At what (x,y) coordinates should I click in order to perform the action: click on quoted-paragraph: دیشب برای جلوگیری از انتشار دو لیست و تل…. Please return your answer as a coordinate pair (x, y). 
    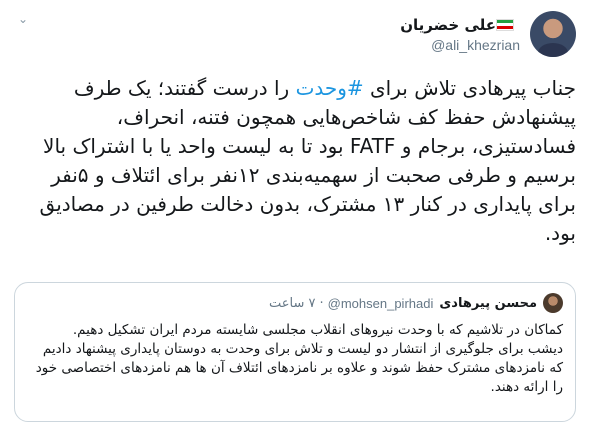
    Looking at the image, I should click on (299, 368).